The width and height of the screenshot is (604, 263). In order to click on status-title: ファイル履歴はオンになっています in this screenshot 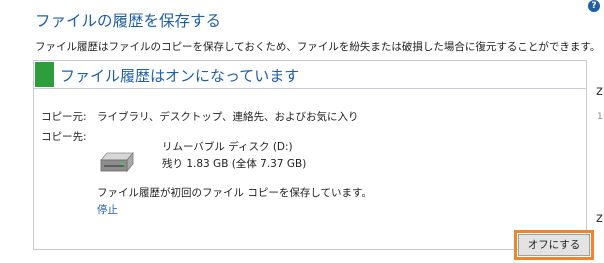, I will do `click(180, 76)`.